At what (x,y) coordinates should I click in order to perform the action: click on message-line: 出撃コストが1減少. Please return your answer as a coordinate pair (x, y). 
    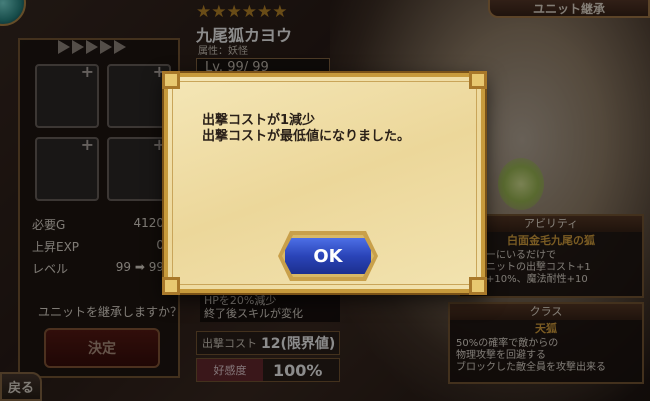
    Looking at the image, I should click on (259, 120).